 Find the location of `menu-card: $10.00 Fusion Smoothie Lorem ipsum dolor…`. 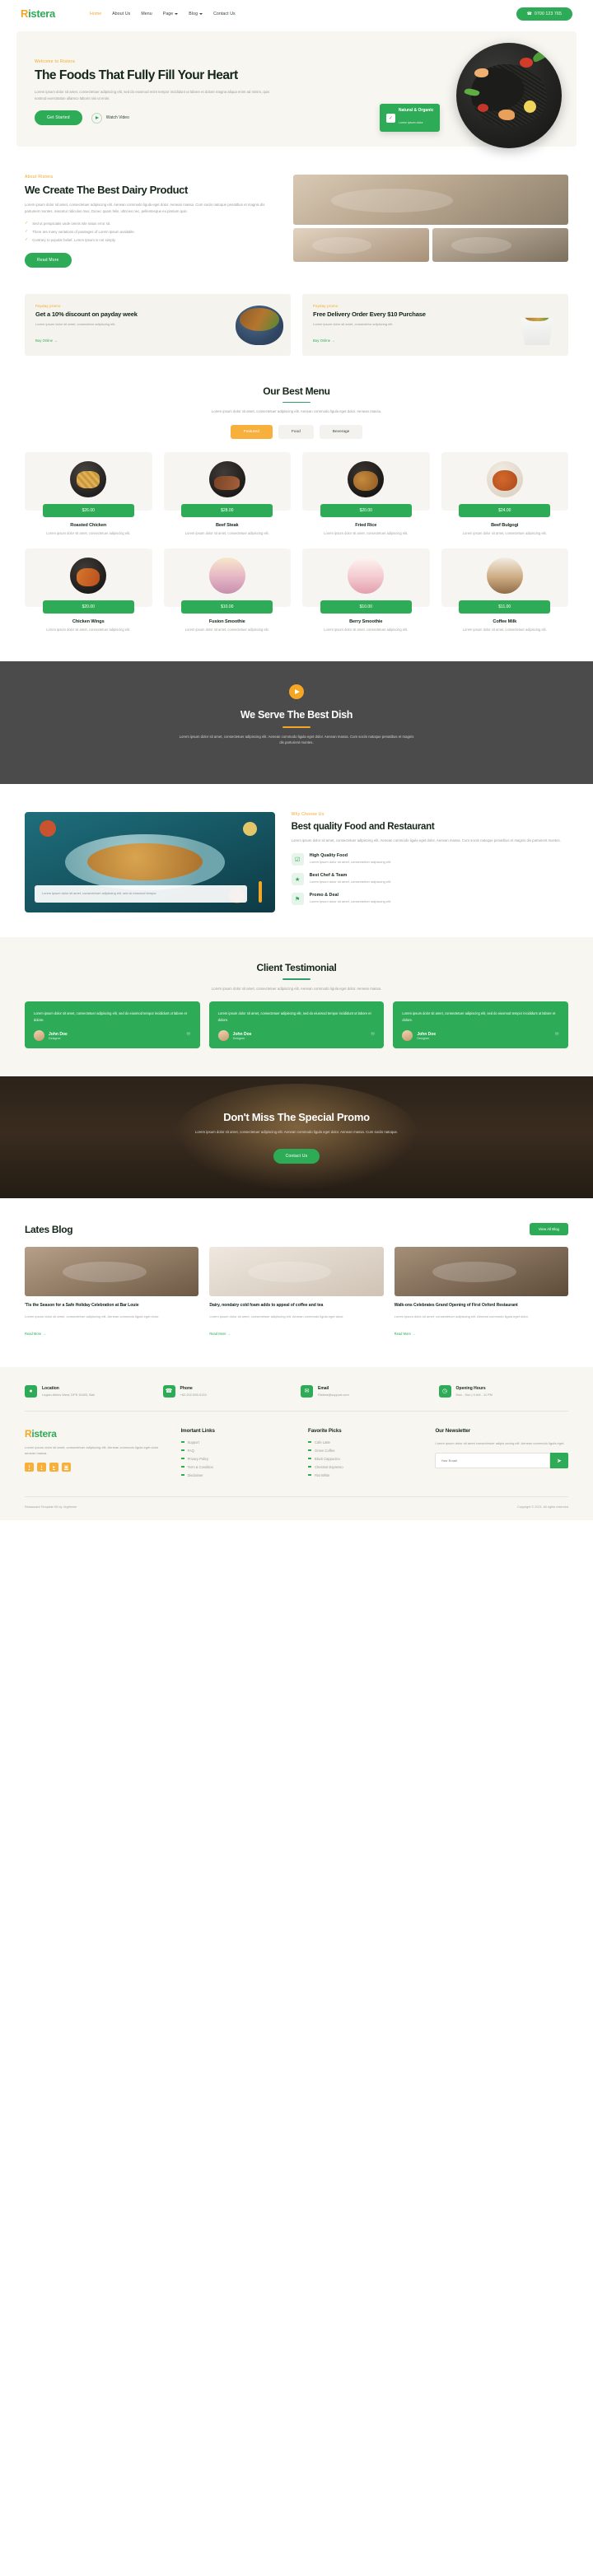

menu-card: $10.00 Fusion Smoothie Lorem ipsum dolor… is located at coordinates (227, 590).